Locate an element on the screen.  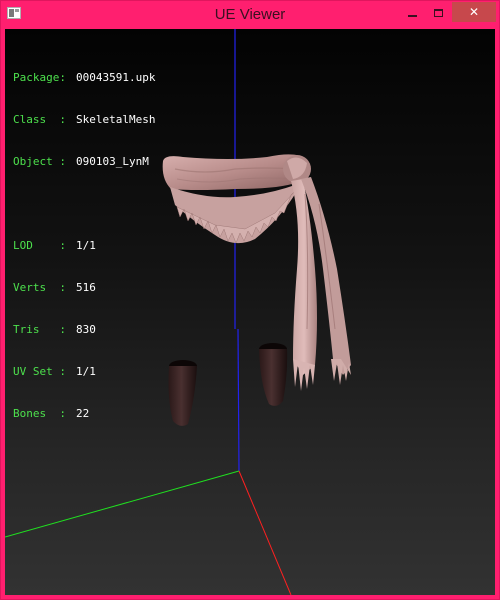
maximize-button is located at coordinates (438, 12).